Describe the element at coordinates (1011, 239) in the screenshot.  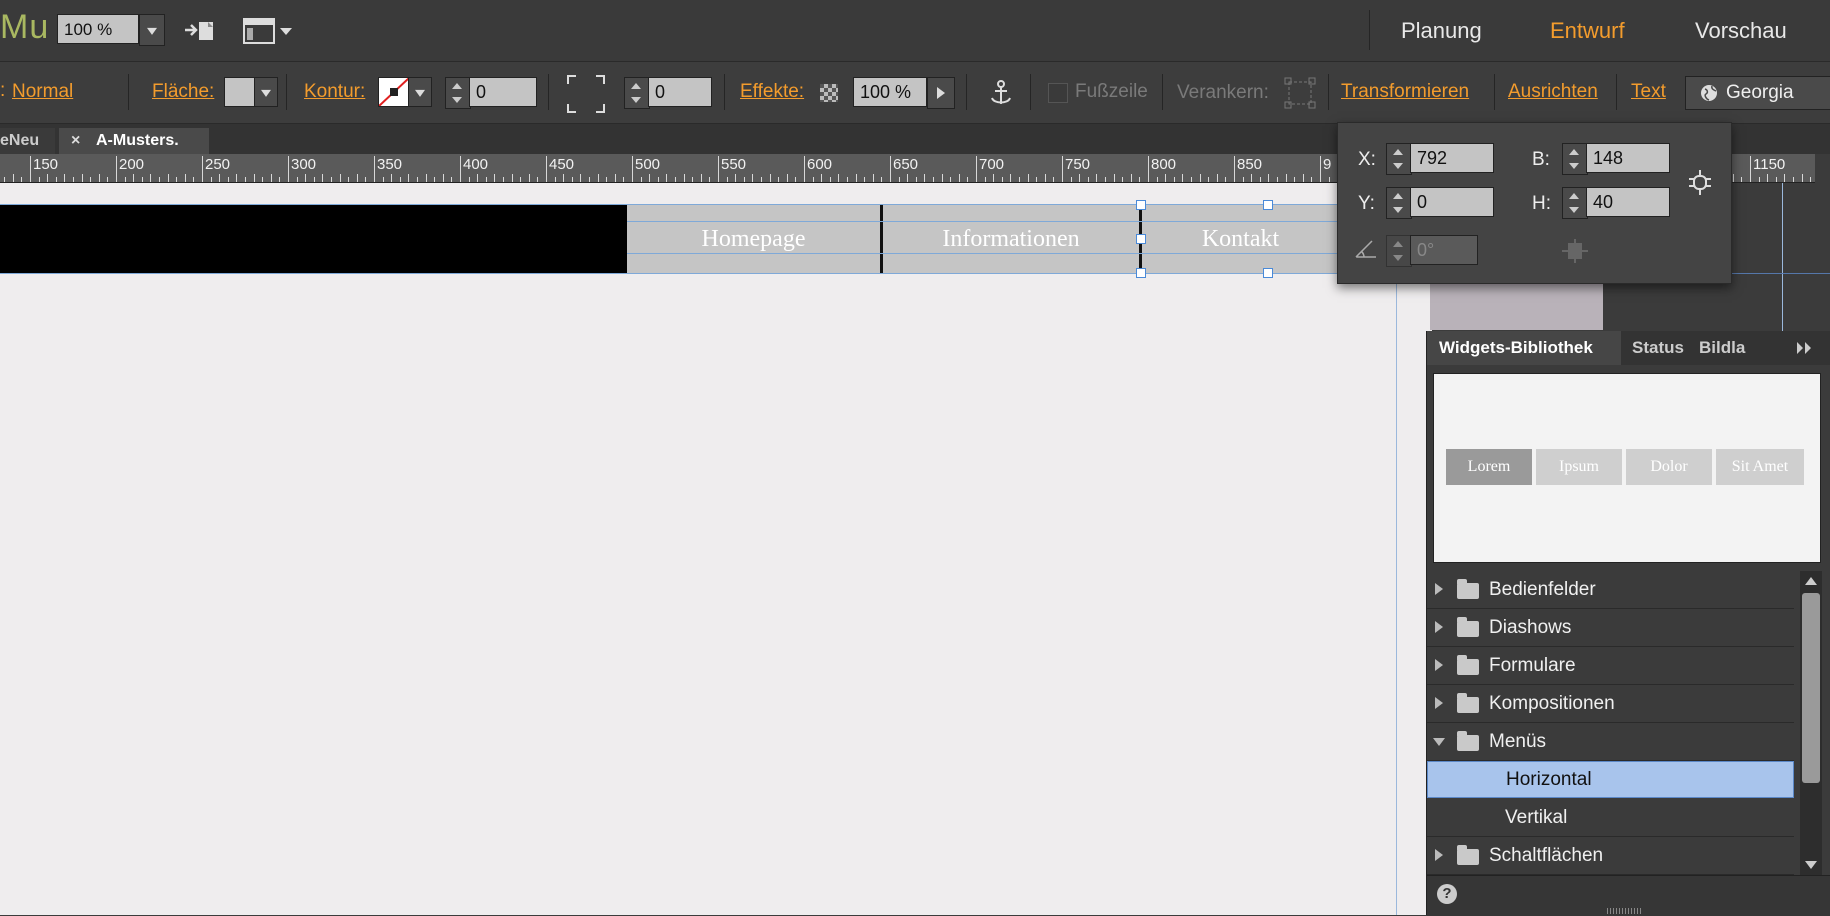
I see `menu-item-informationen: Informationen` at that location.